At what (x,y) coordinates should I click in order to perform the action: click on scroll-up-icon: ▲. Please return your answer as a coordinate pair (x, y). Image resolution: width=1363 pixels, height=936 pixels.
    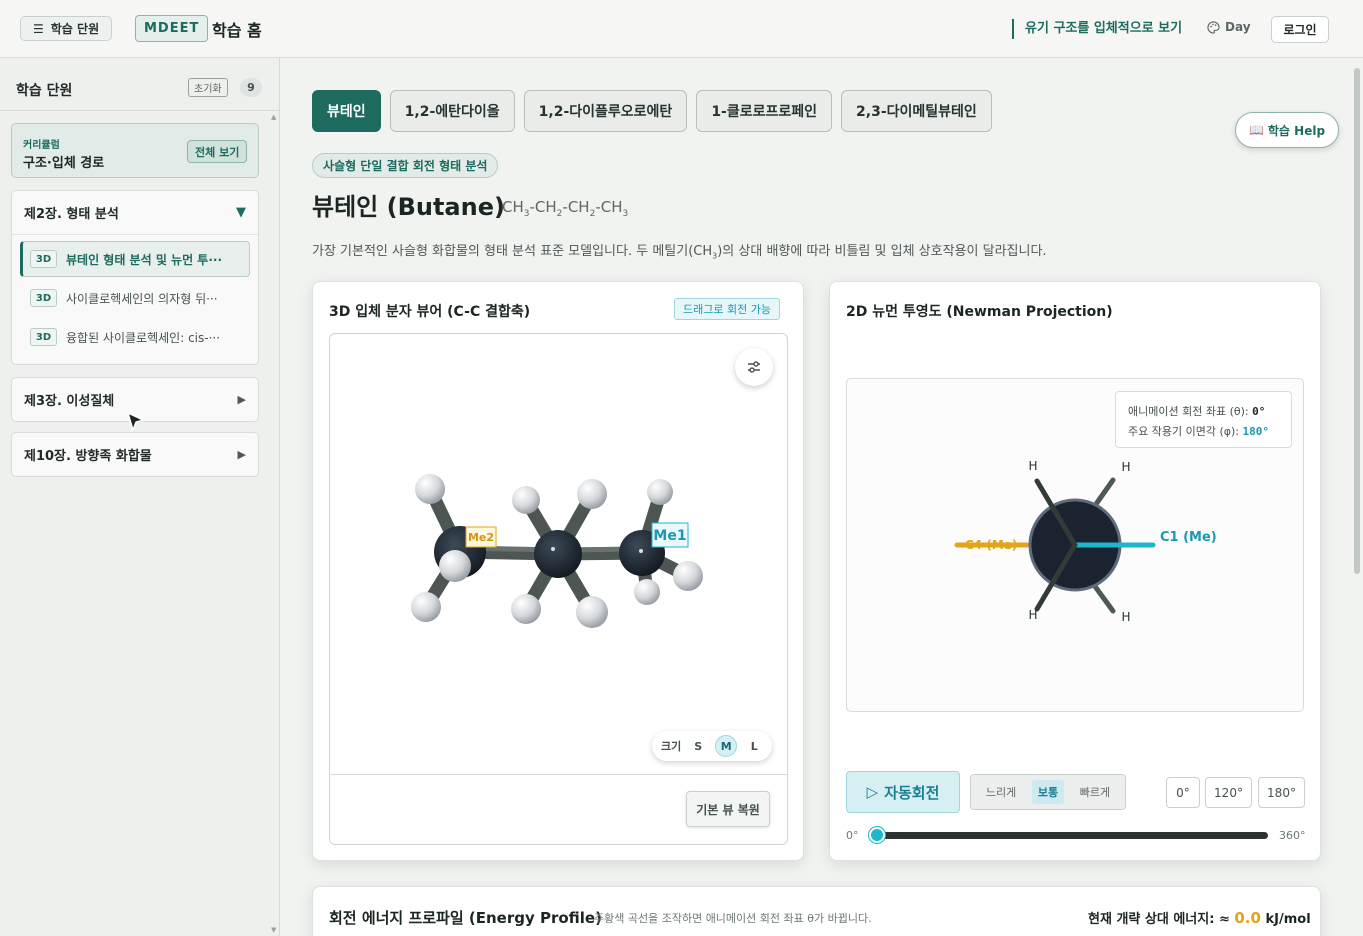
    Looking at the image, I should click on (273, 117).